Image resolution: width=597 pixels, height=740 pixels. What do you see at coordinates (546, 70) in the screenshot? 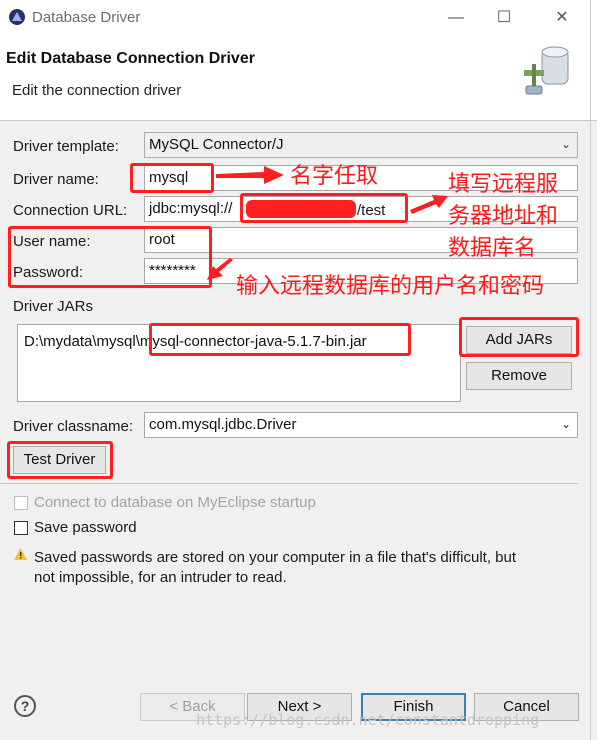
I see `database-driver-icon` at bounding box center [546, 70].